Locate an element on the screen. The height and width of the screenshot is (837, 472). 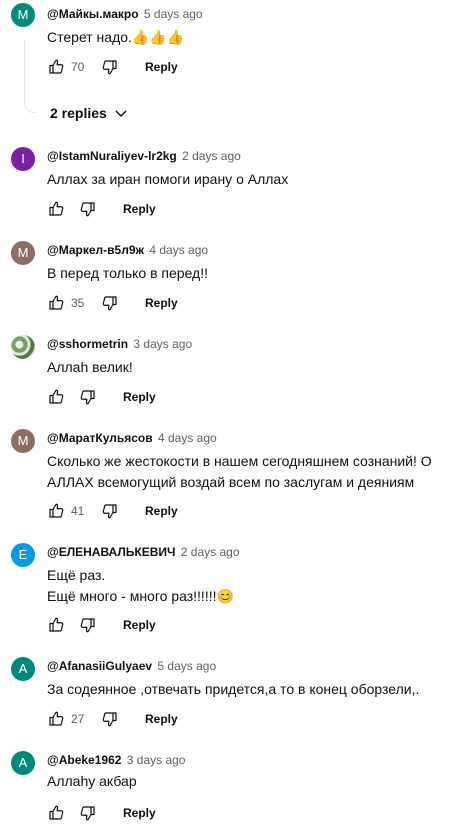
like-count: 27 is located at coordinates (78, 719).